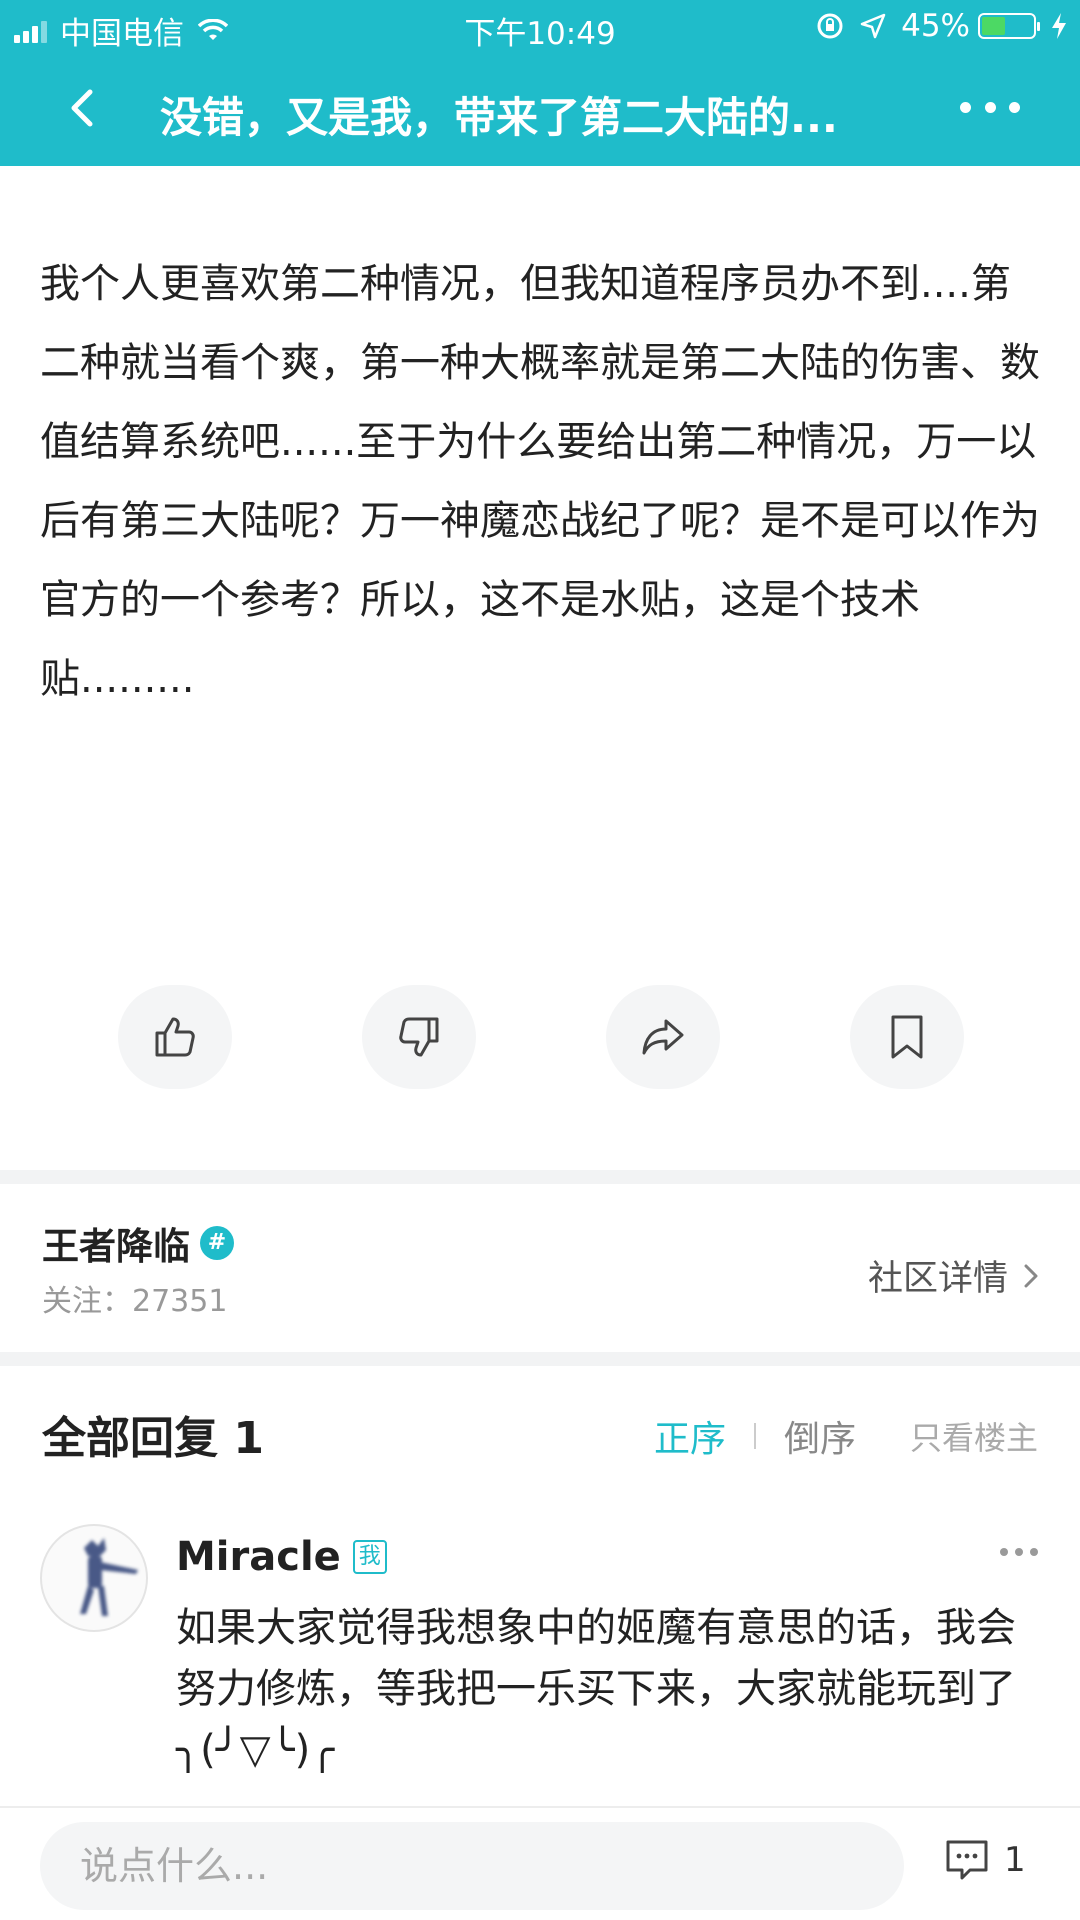 The height and width of the screenshot is (1920, 1080). Describe the element at coordinates (1031, 1275) in the screenshot. I see `chevron-right-icon` at that location.